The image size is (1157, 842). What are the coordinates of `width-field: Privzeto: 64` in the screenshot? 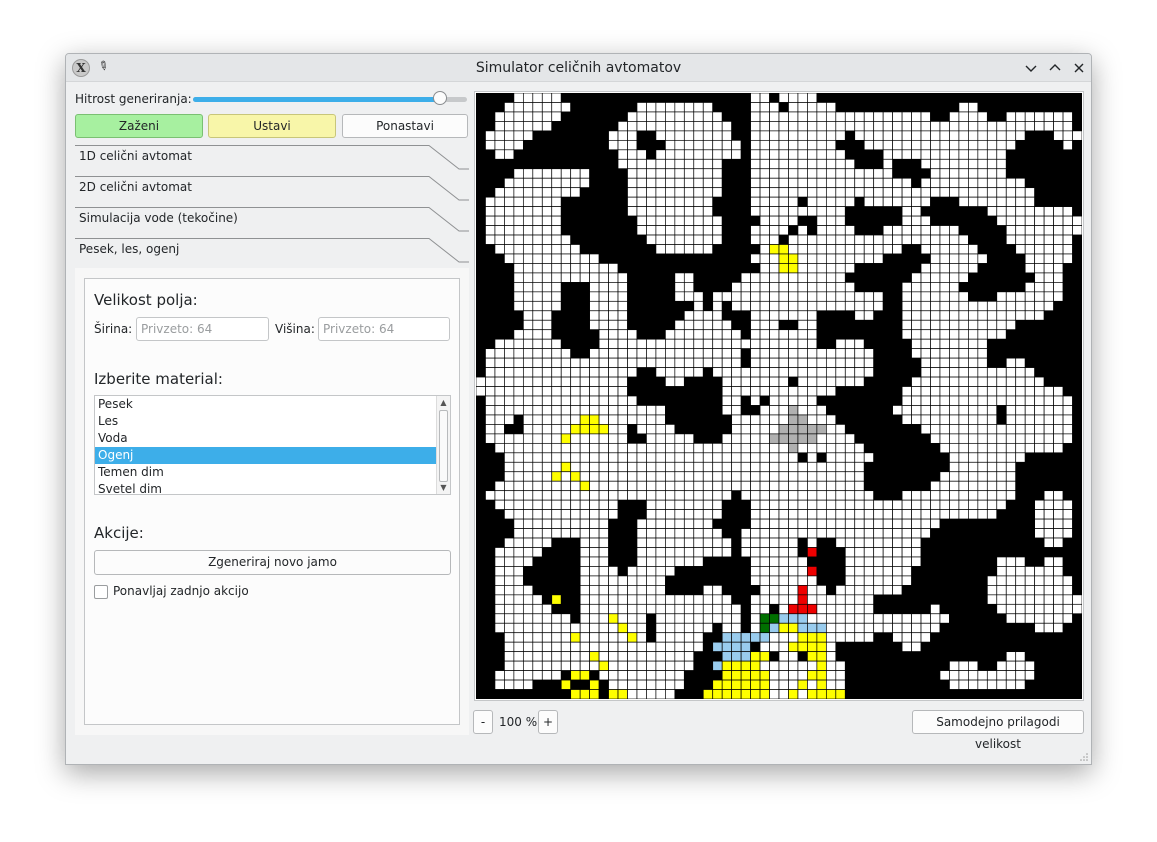 It's located at (202, 329).